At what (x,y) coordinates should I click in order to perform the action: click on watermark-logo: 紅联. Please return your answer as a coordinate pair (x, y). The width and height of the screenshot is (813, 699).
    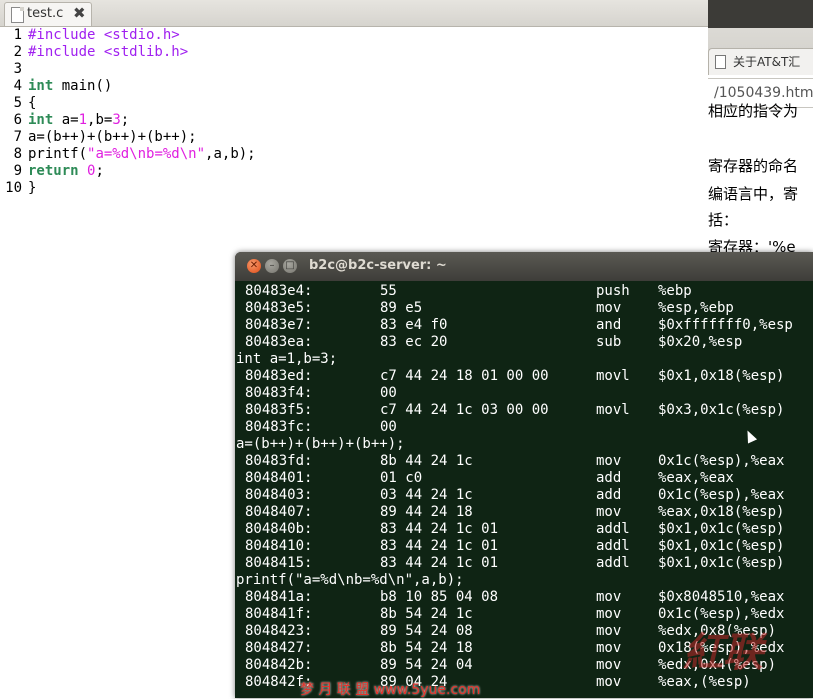
    Looking at the image, I should click on (723, 652).